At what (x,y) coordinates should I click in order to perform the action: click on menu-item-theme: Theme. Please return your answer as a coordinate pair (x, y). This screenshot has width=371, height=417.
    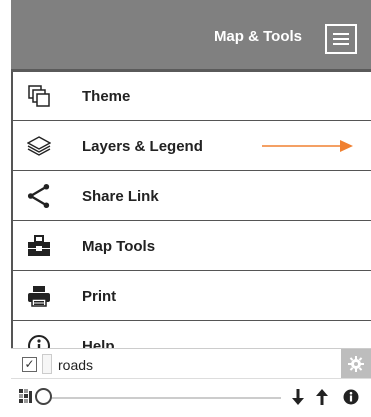
    Looking at the image, I should click on (192, 96).